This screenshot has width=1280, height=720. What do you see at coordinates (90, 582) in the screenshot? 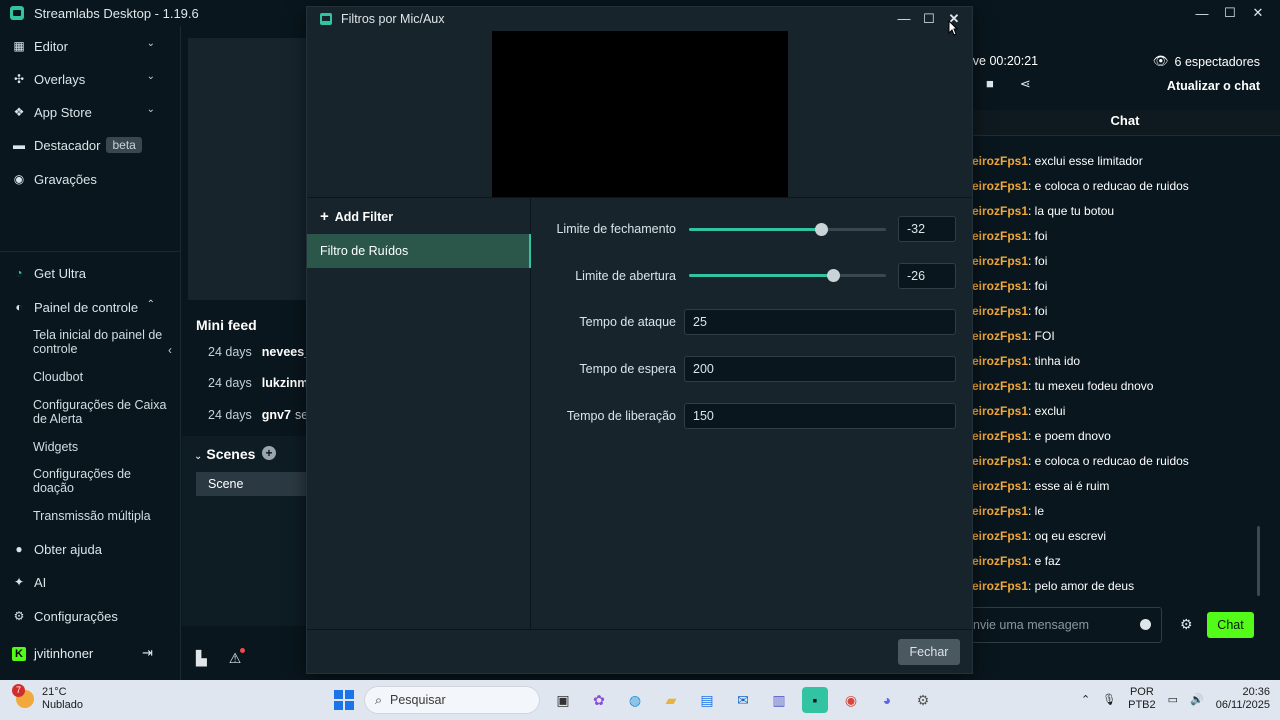
I see `sidebar-item-ai: ✦ AI` at bounding box center [90, 582].